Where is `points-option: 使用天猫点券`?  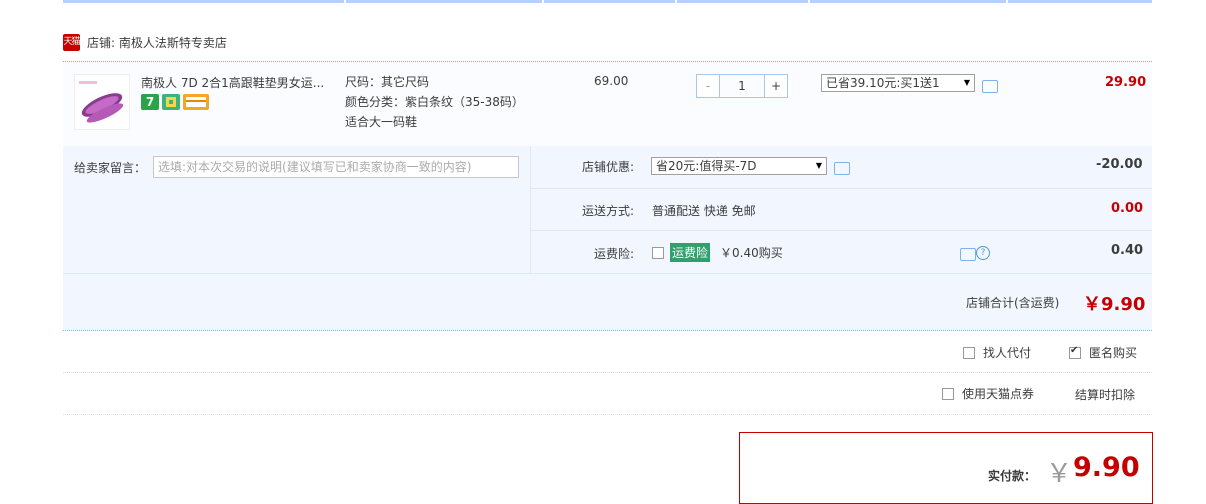
points-option: 使用天猫点券 is located at coordinates (988, 393).